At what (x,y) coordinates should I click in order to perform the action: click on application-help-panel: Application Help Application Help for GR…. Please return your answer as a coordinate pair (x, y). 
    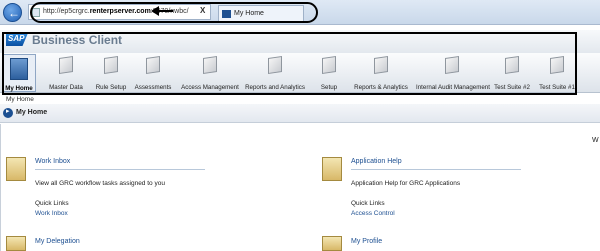
    Looking at the image, I should click on (452, 192).